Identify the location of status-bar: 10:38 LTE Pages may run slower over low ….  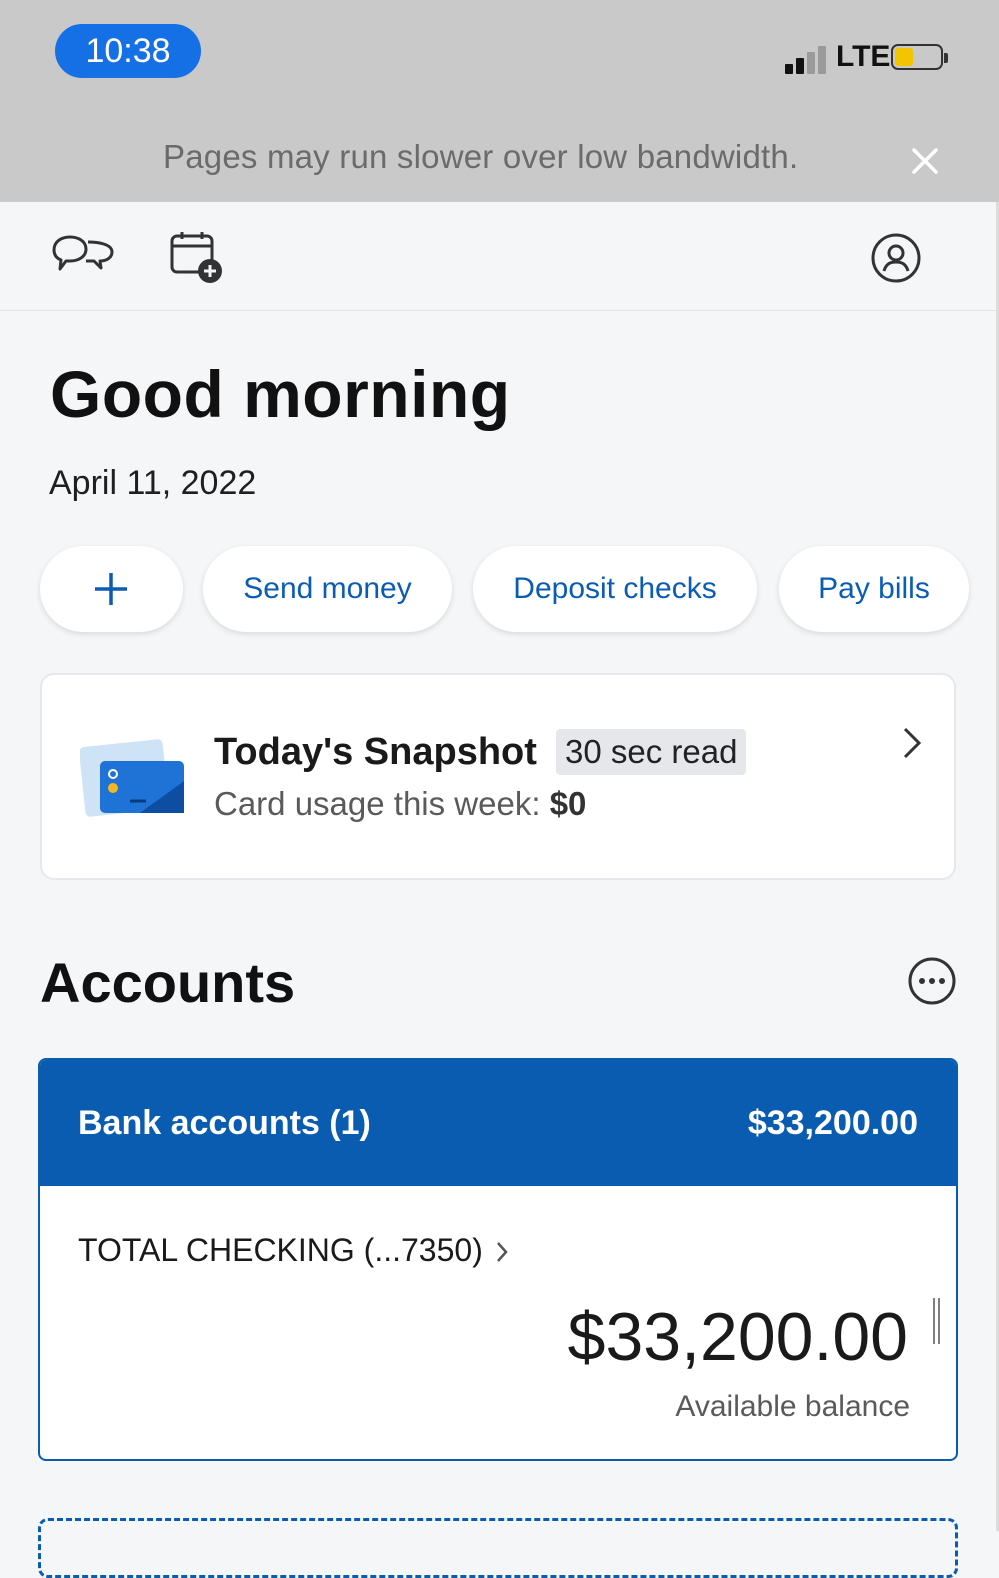
(499, 101).